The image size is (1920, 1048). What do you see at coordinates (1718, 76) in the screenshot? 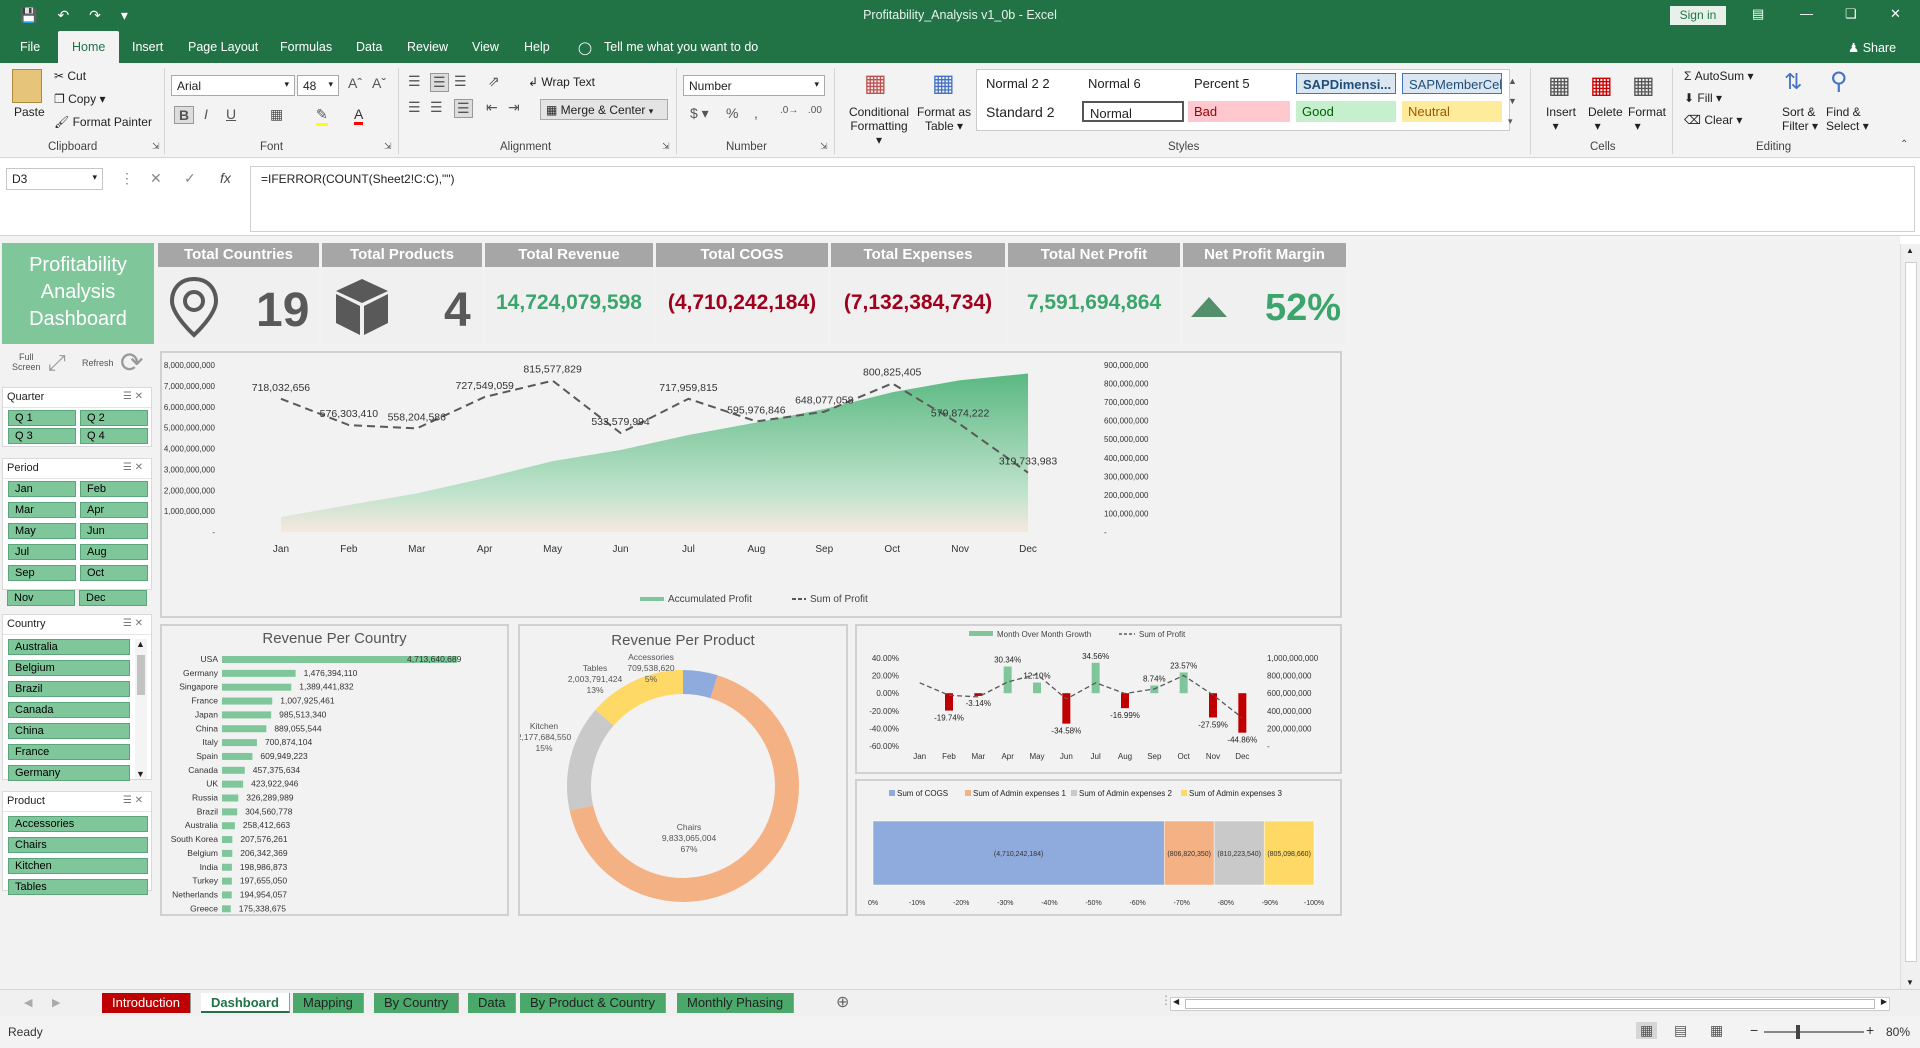
I see `autosum-button: Σ AutoSum ▾` at bounding box center [1718, 76].